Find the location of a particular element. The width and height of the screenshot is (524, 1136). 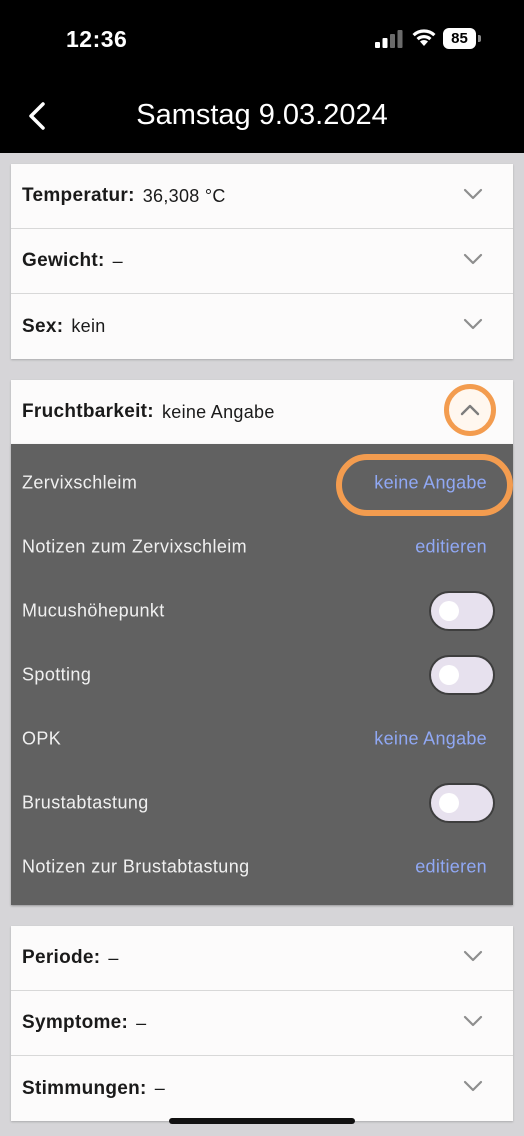

moods-value: – is located at coordinates (159, 1088).